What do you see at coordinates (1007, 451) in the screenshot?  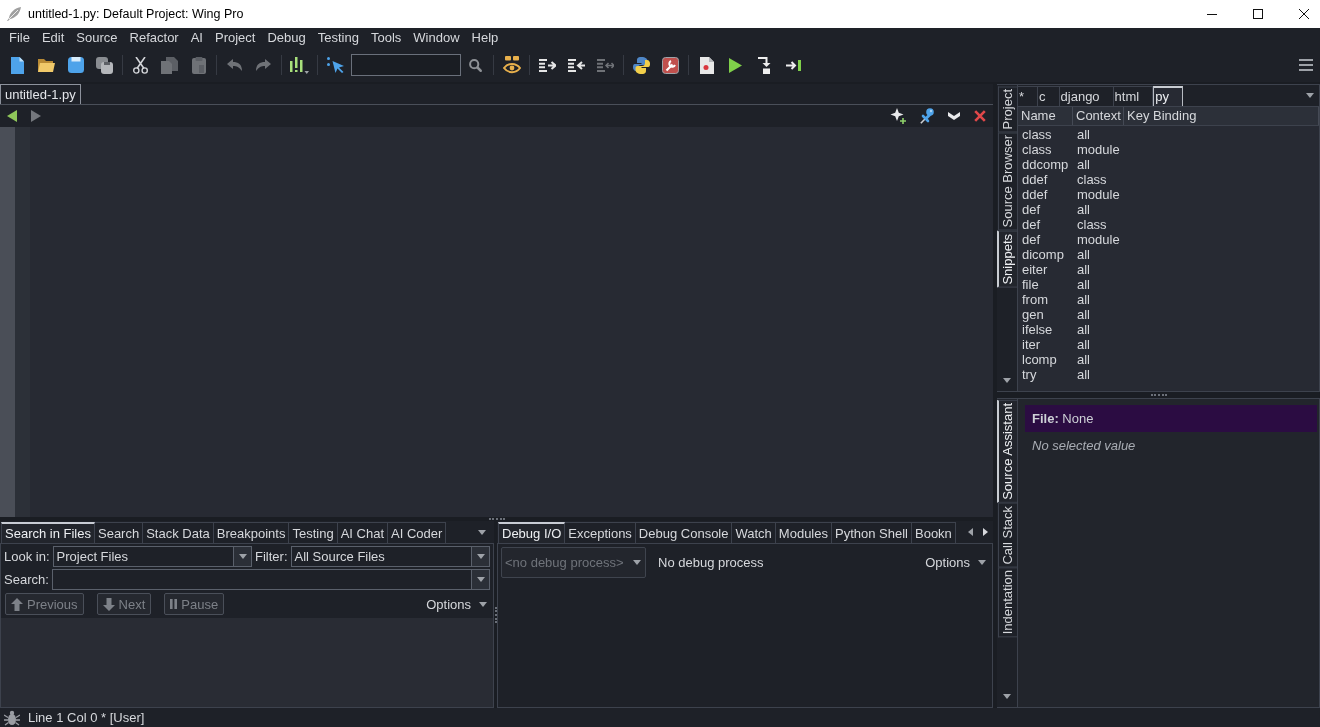 I see `side-tab: Source Assistant` at bounding box center [1007, 451].